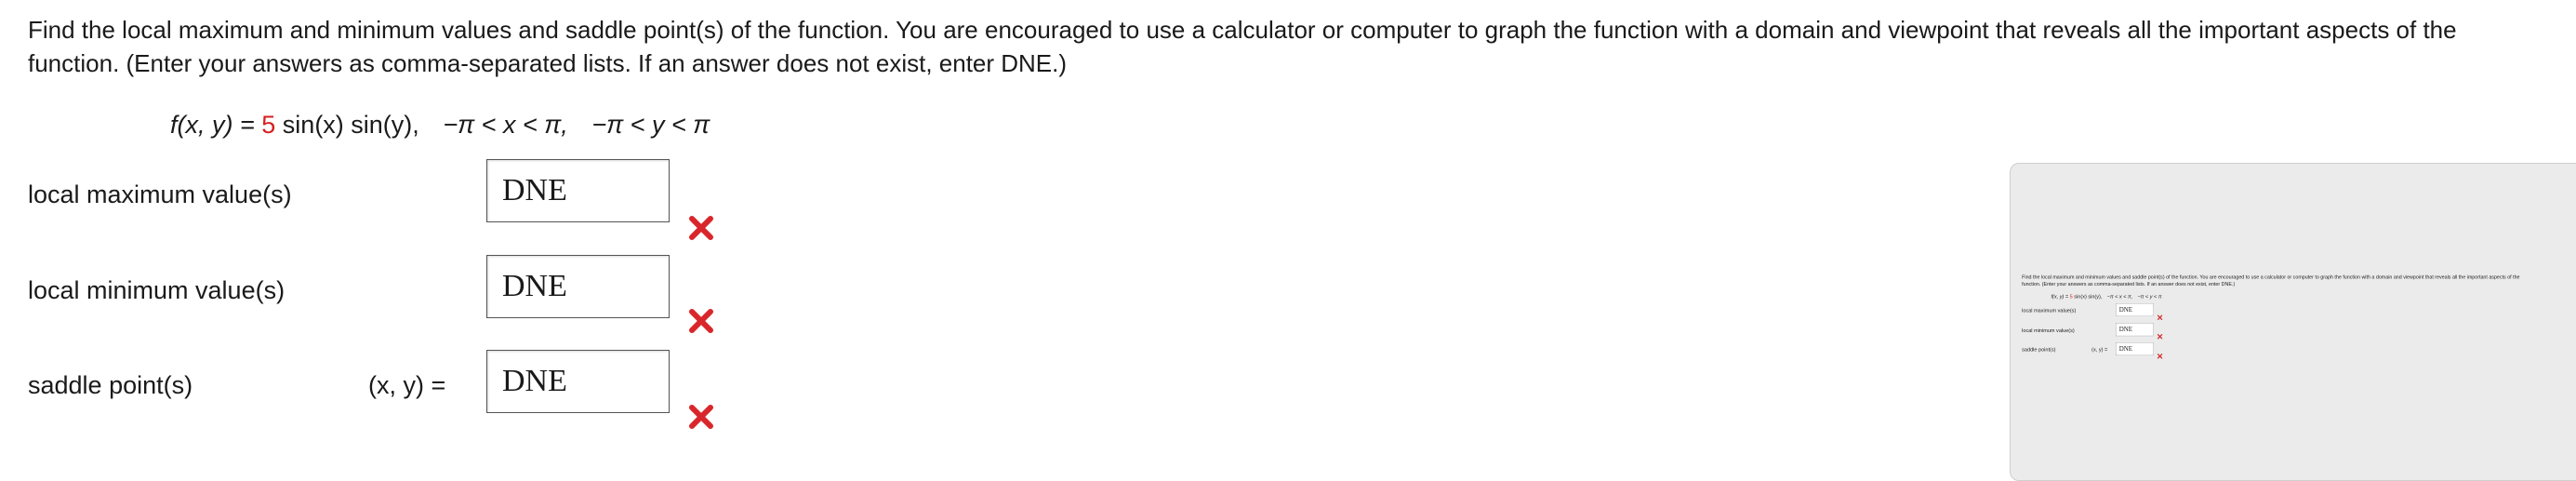 The height and width of the screenshot is (481, 2576). What do you see at coordinates (2087, 296) in the screenshot?
I see `preview-formula-rhs: sin(x) sin(y),` at bounding box center [2087, 296].